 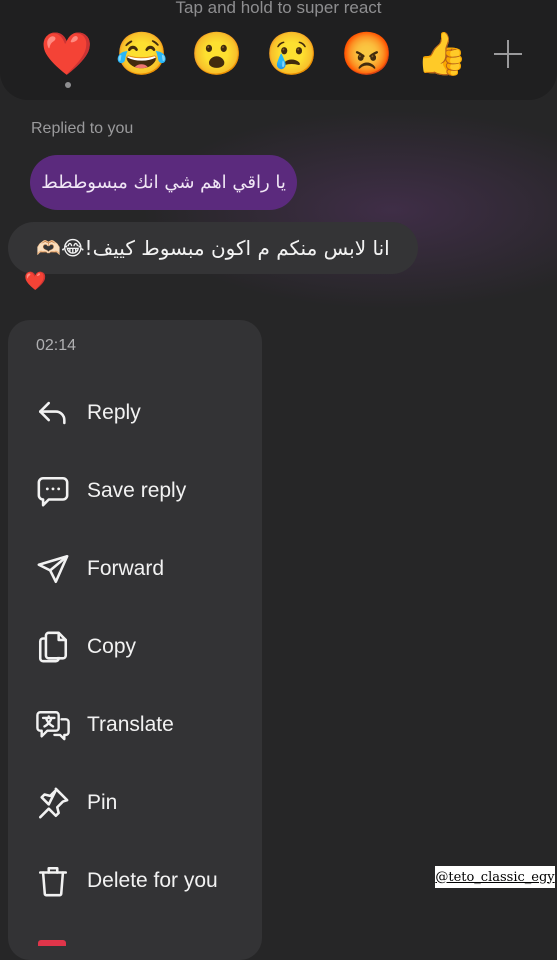 I want to click on menu-label: Pin, so click(x=102, y=802).